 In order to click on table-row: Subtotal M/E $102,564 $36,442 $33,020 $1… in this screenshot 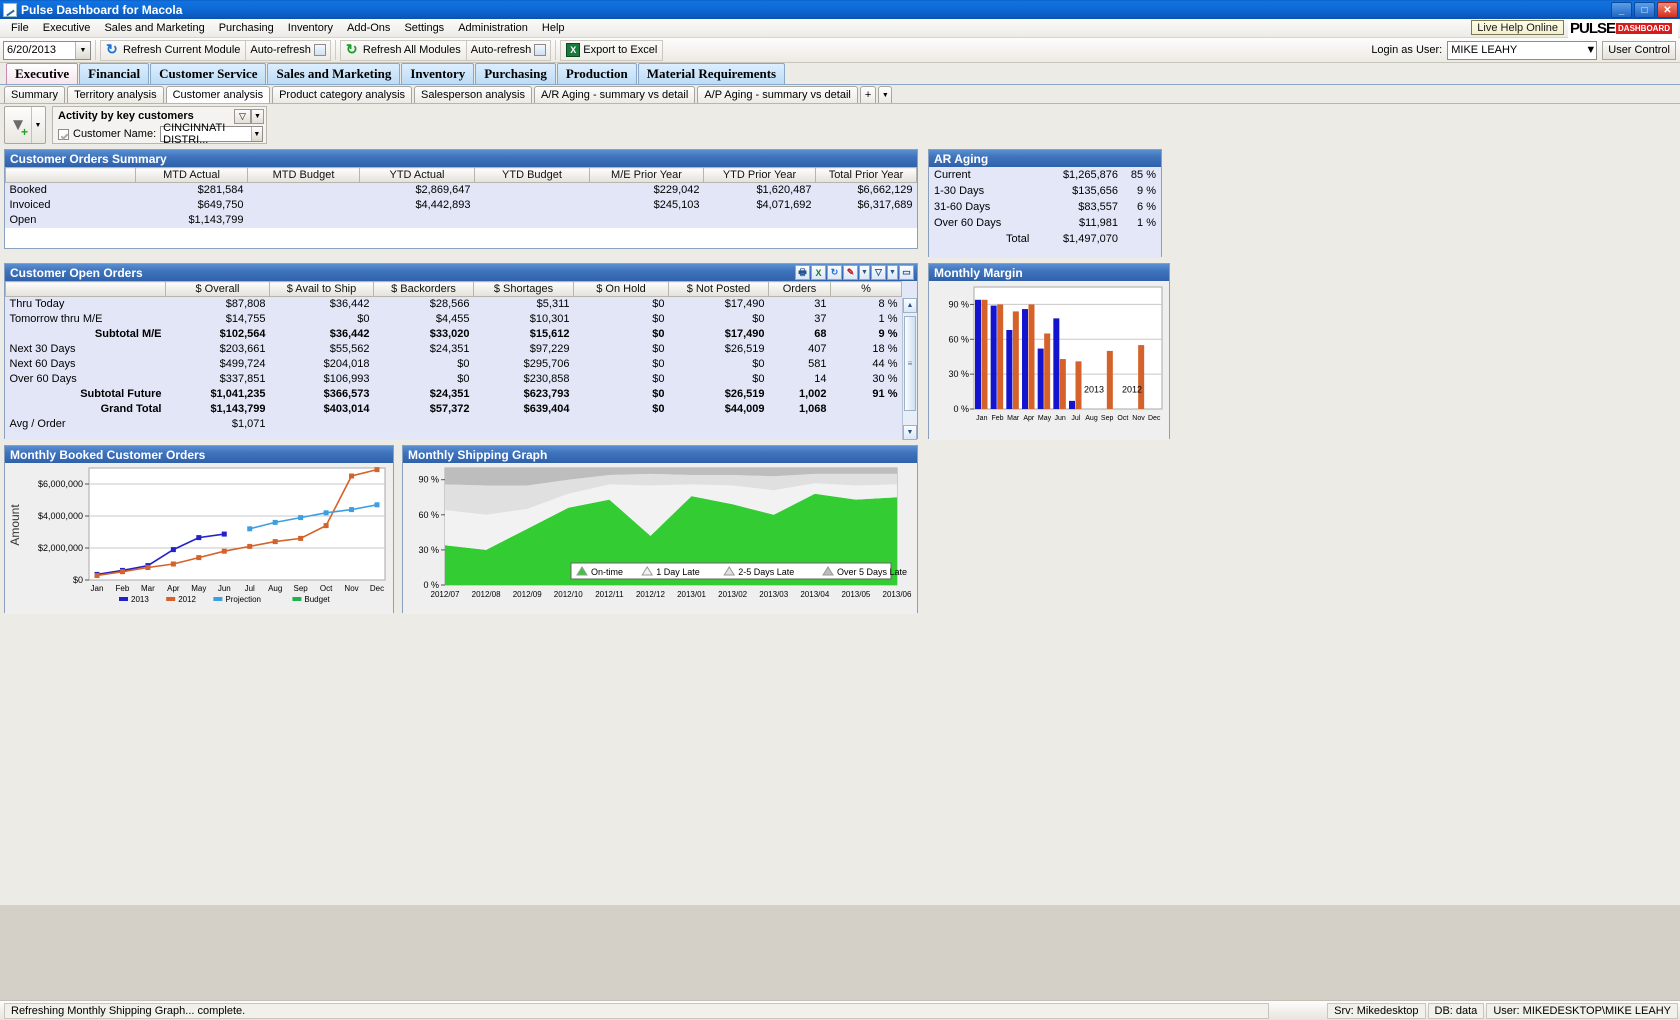, I will do `click(454, 334)`.